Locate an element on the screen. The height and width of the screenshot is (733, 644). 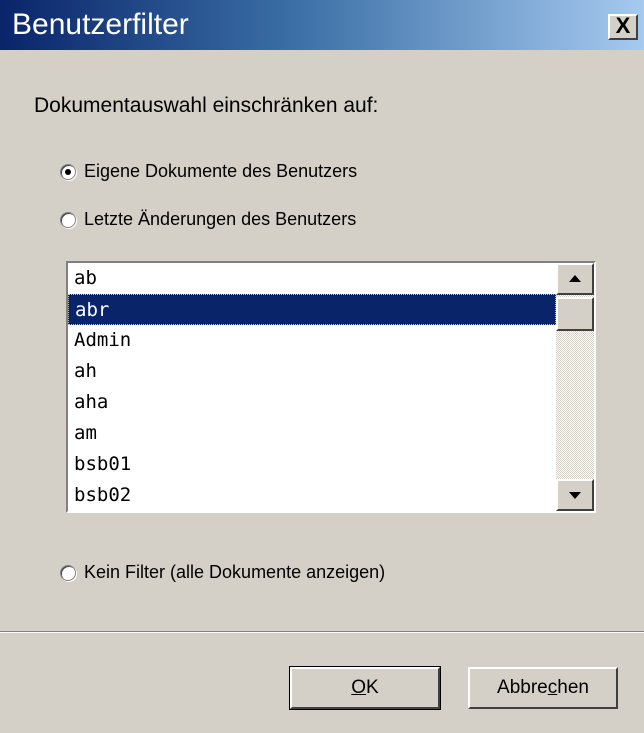
radio-recent-changes-label: Letzte Änderungen des Benutzers is located at coordinates (220, 219).